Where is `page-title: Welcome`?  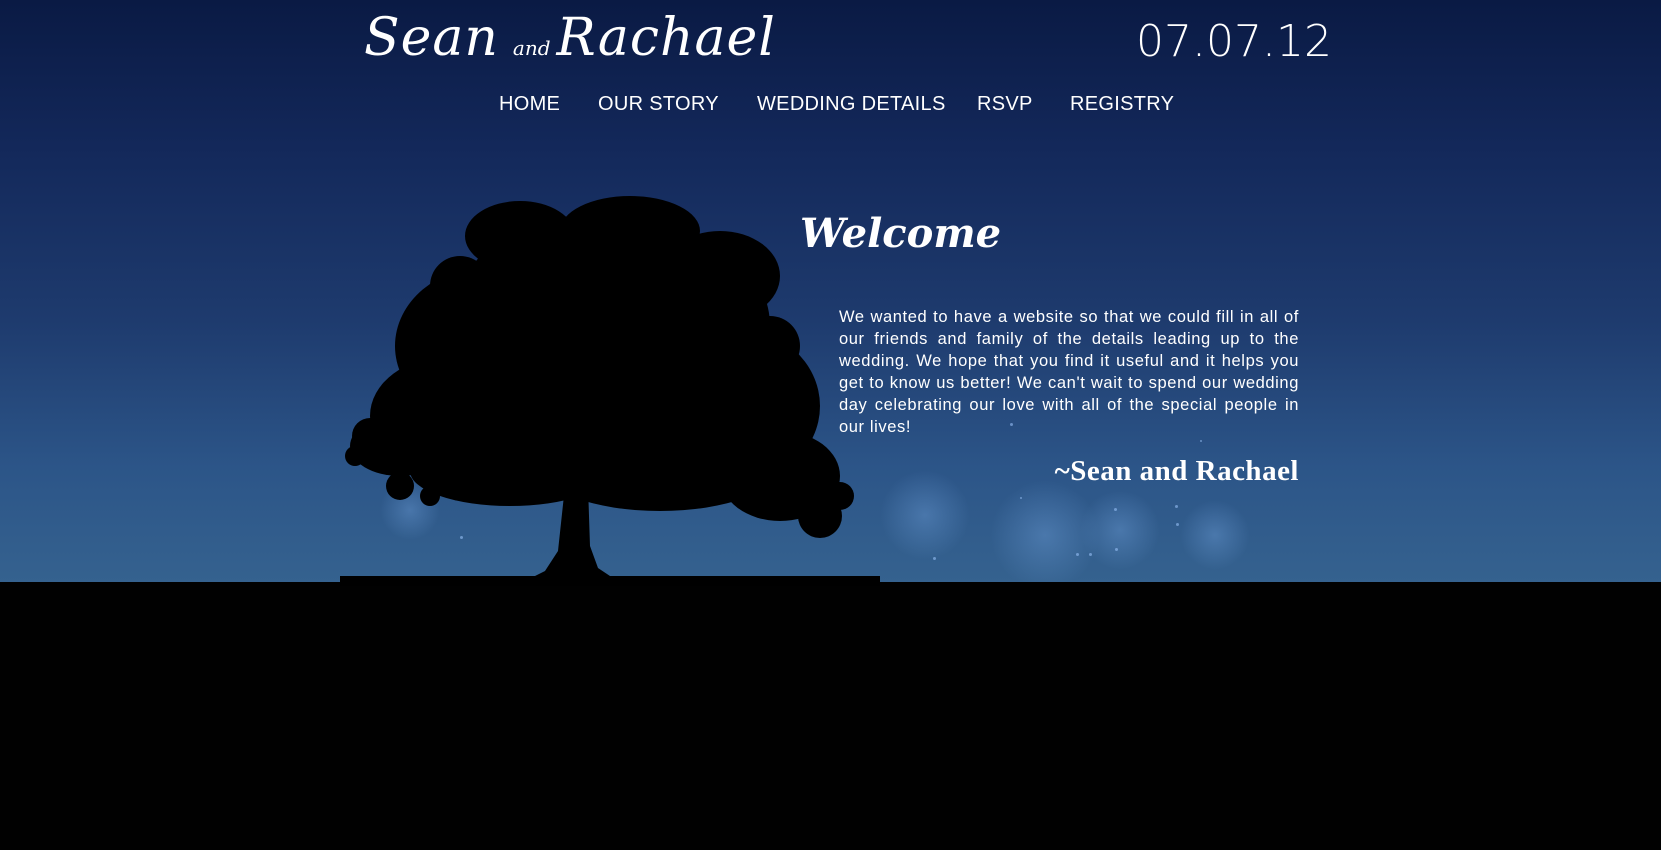 page-title: Welcome is located at coordinates (901, 233).